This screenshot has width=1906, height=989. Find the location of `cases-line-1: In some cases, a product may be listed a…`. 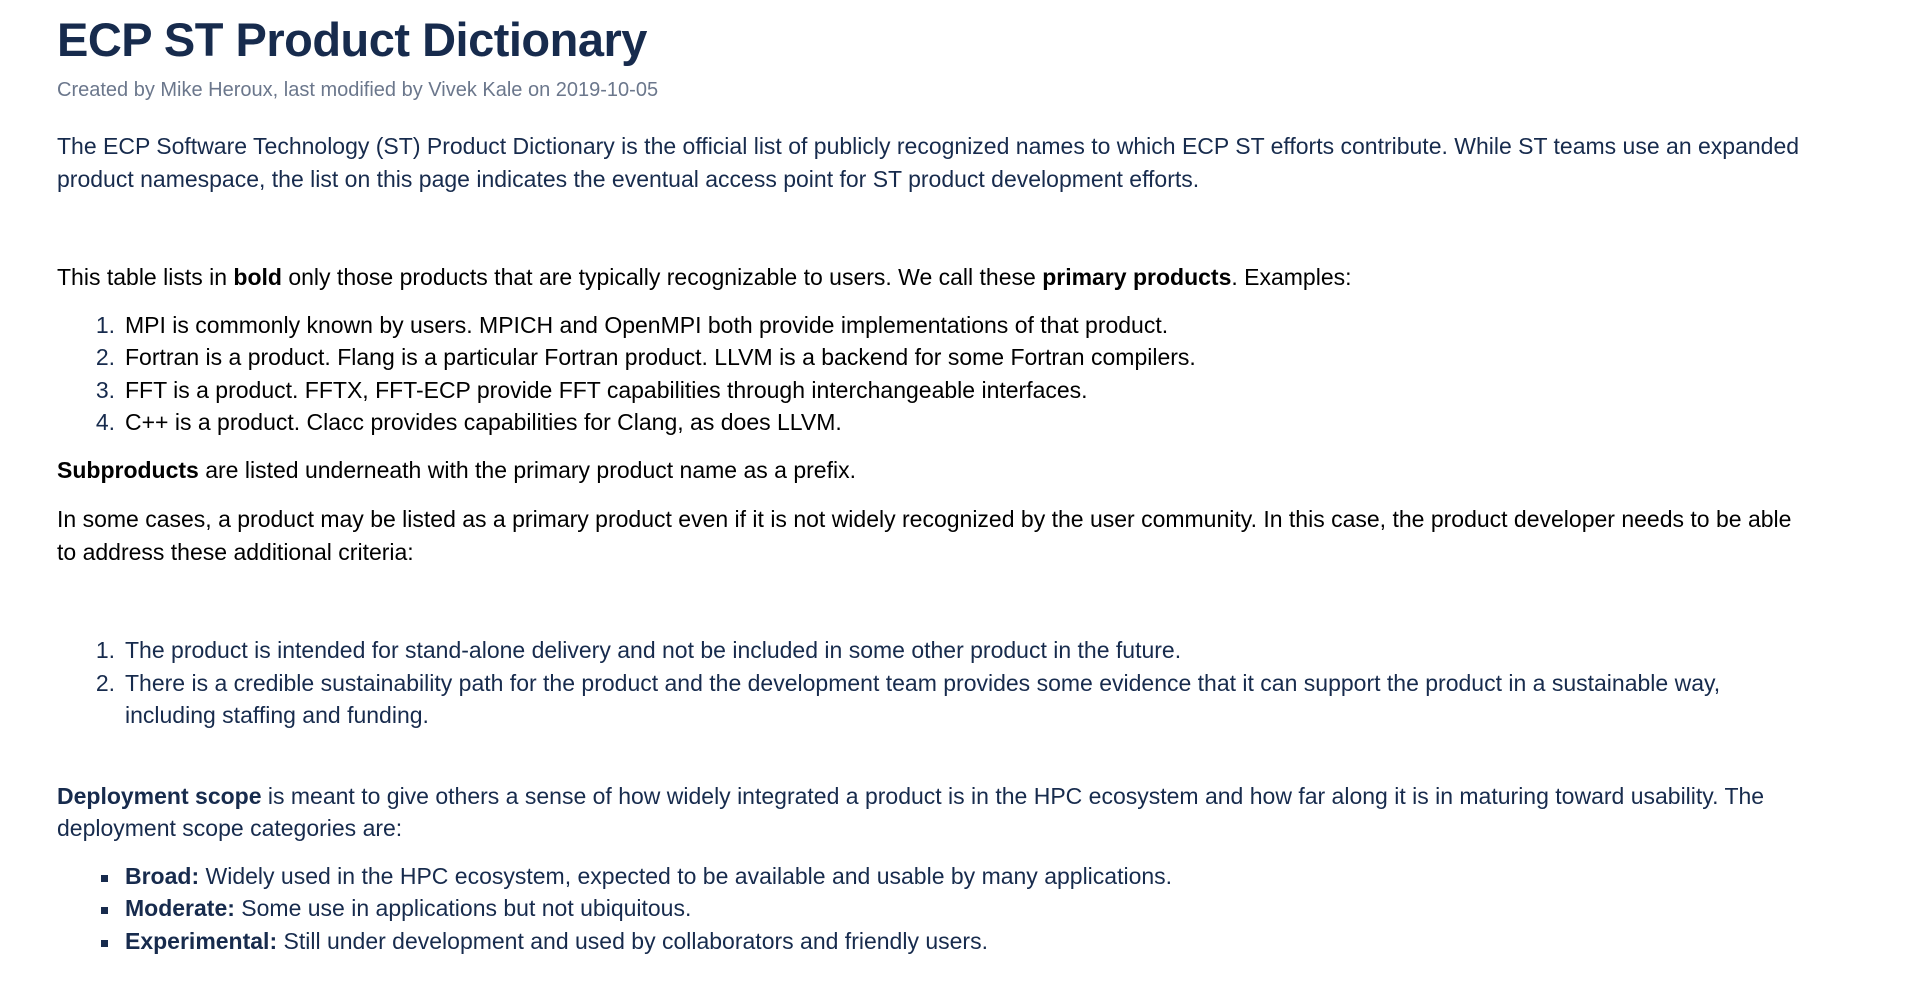

cases-line-1: In some cases, a product may be listed a… is located at coordinates (924, 519).